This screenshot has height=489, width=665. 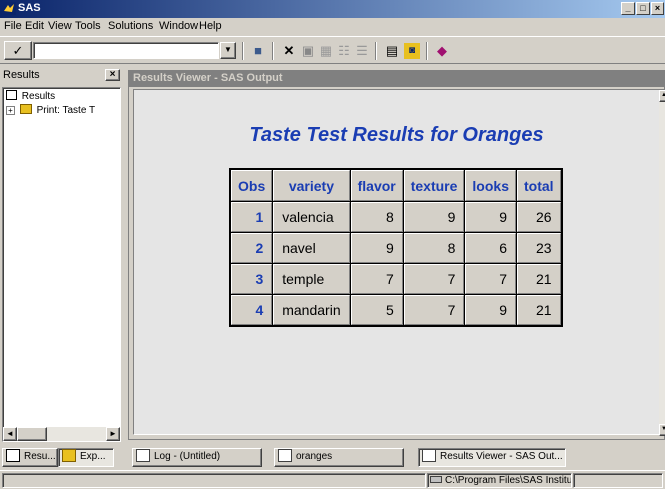 I want to click on viewer-title-bar: Results Viewer - SAS Output, so click(x=397, y=79).